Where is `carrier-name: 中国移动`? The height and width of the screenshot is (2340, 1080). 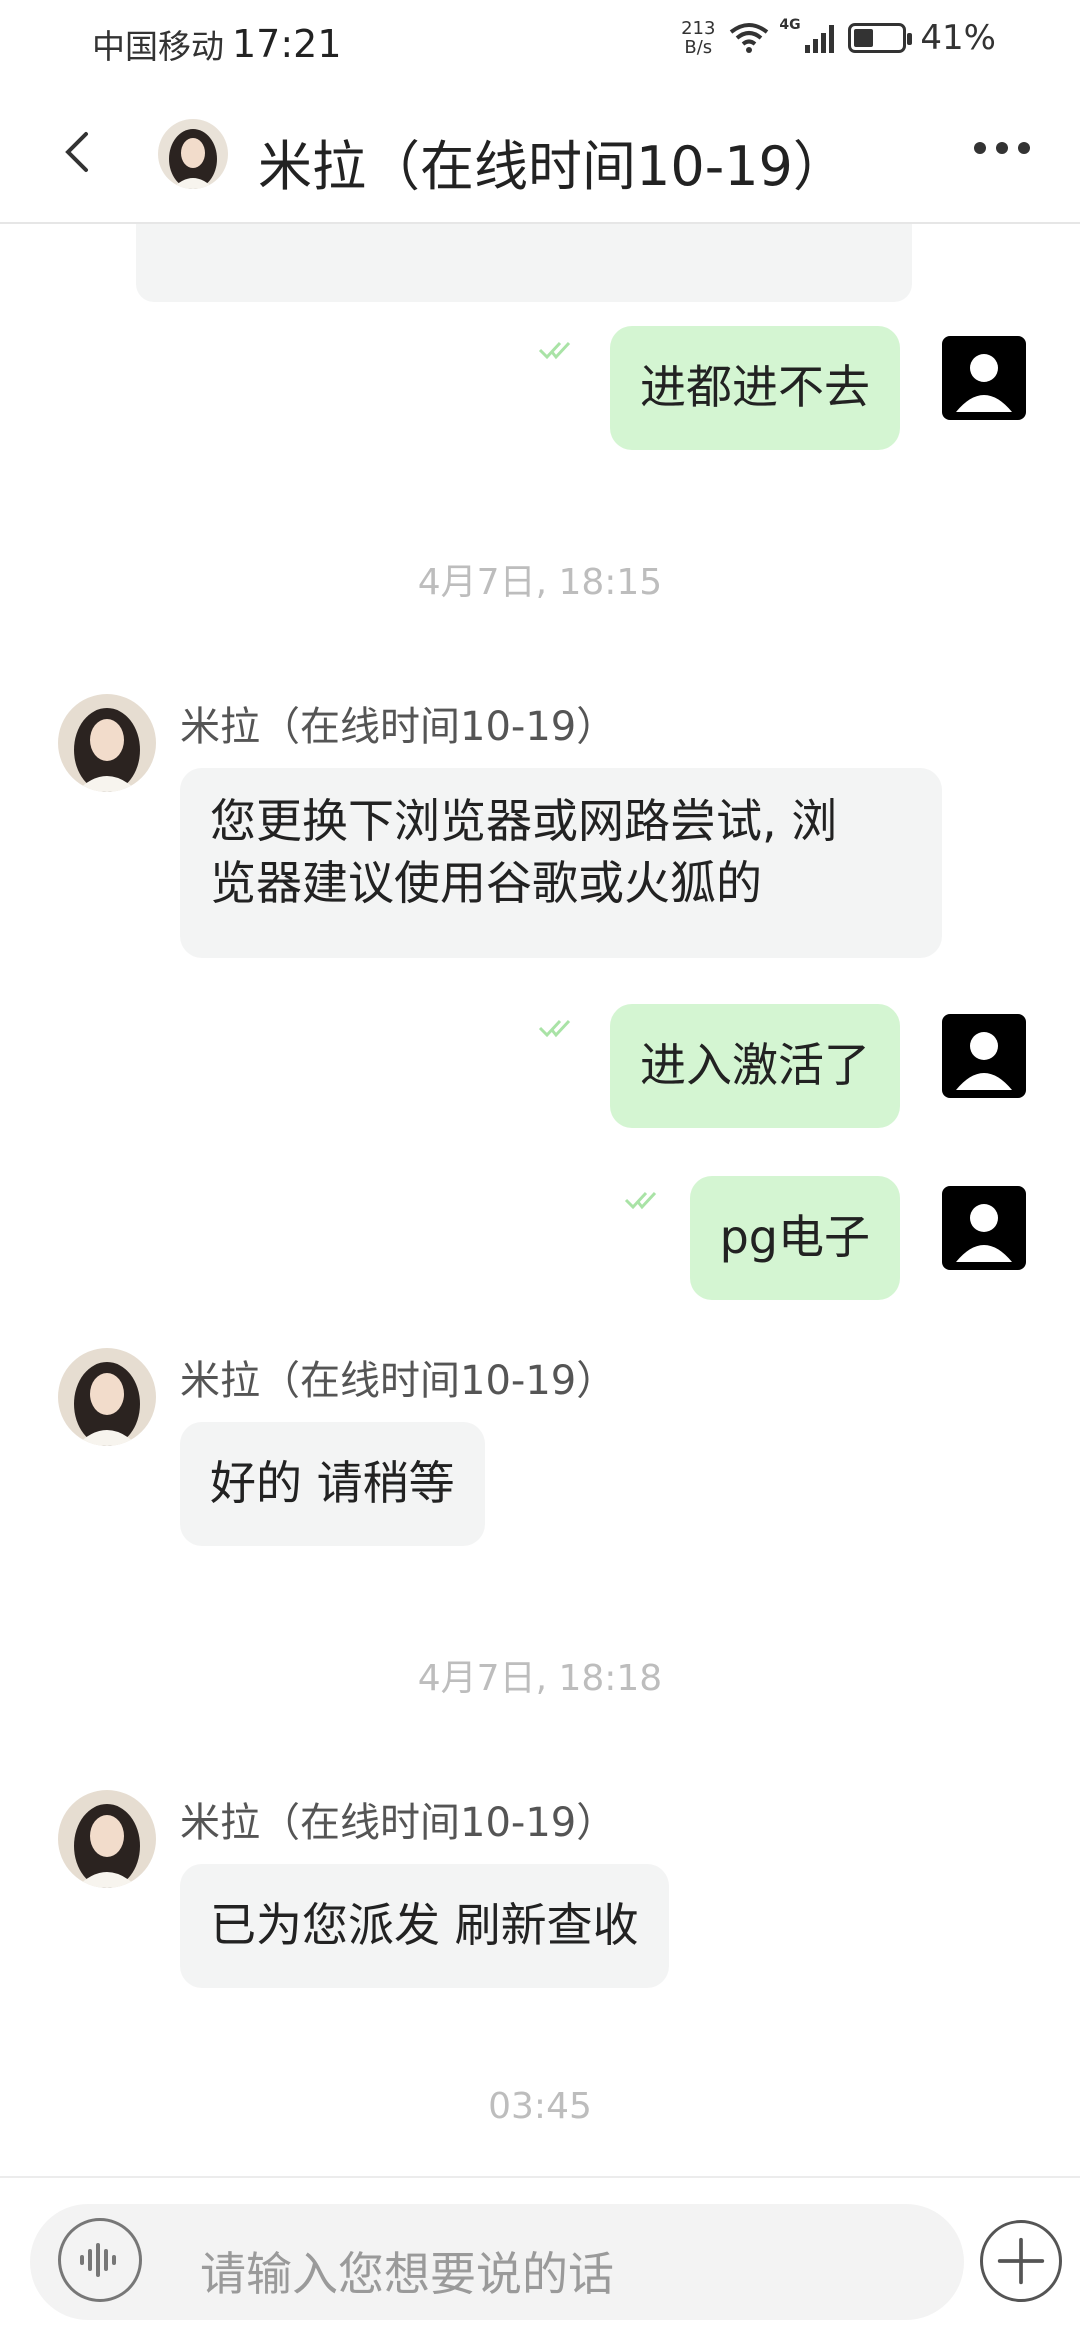
carrier-name: 中国移动 is located at coordinates (158, 46).